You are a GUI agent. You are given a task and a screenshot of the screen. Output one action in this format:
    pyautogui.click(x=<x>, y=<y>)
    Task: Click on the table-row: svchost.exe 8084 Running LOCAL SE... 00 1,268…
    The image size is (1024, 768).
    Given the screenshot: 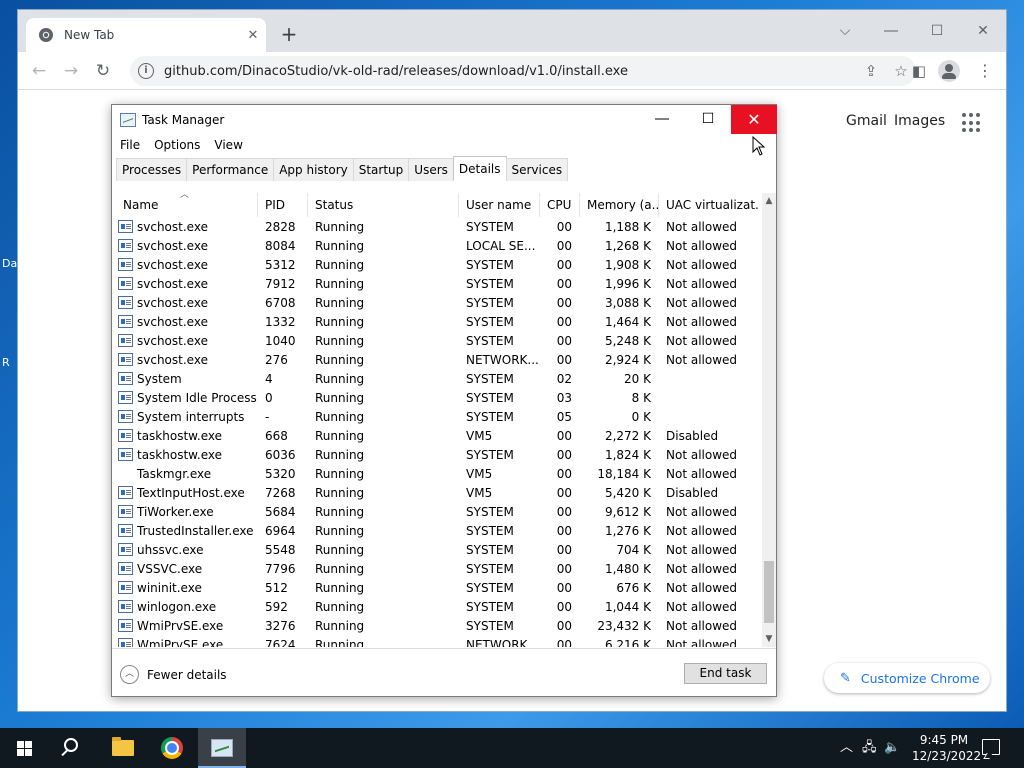 What is the action you would take?
    pyautogui.click(x=438, y=245)
    